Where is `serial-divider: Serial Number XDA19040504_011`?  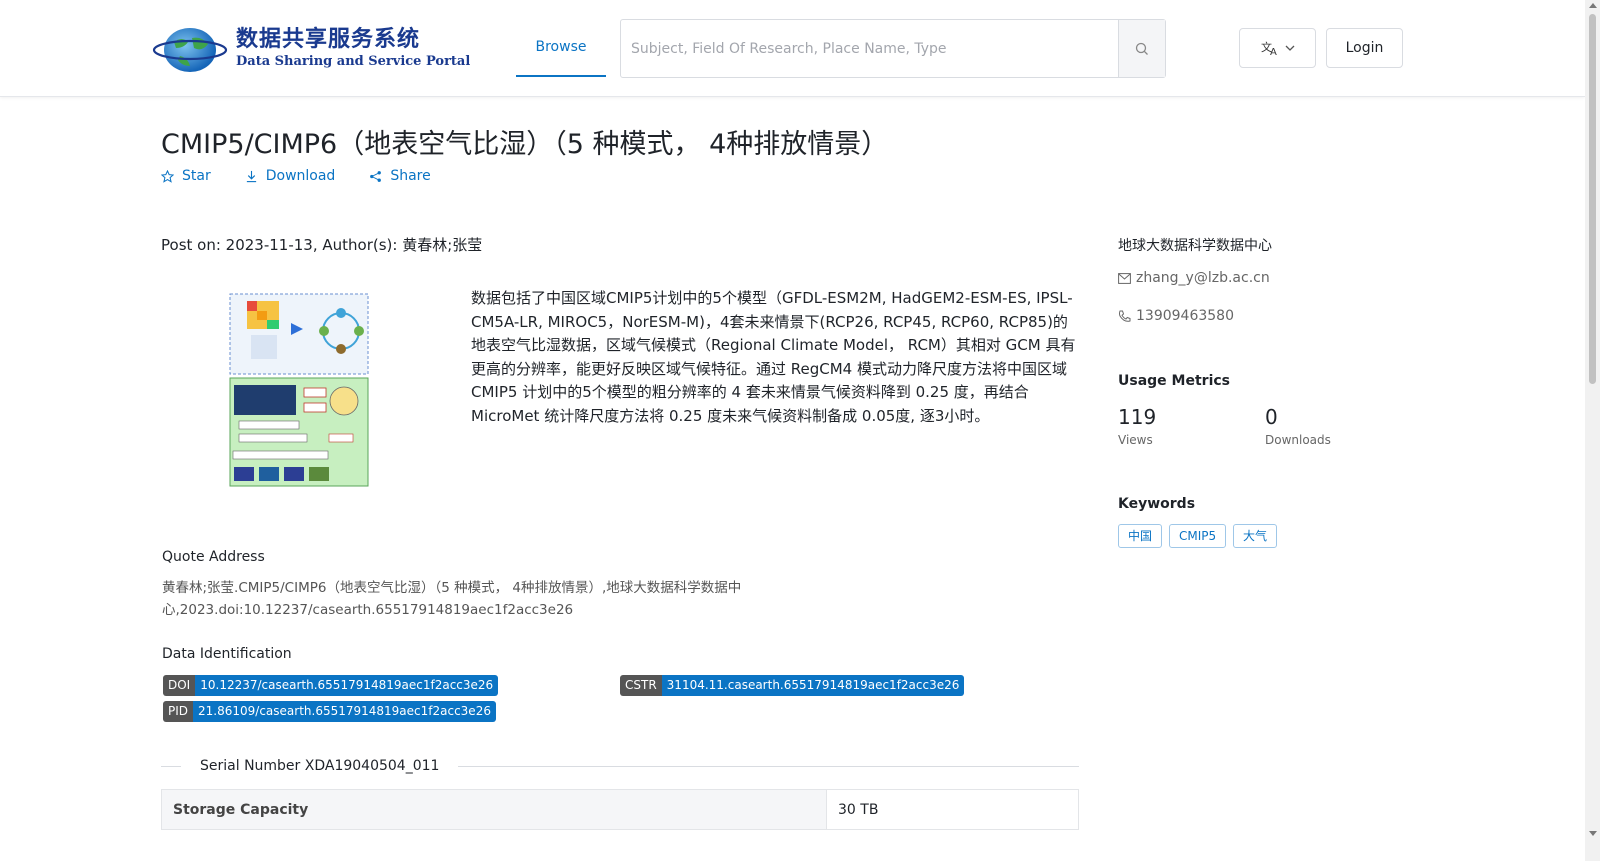
serial-divider: Serial Number XDA19040504_011 is located at coordinates (620, 766).